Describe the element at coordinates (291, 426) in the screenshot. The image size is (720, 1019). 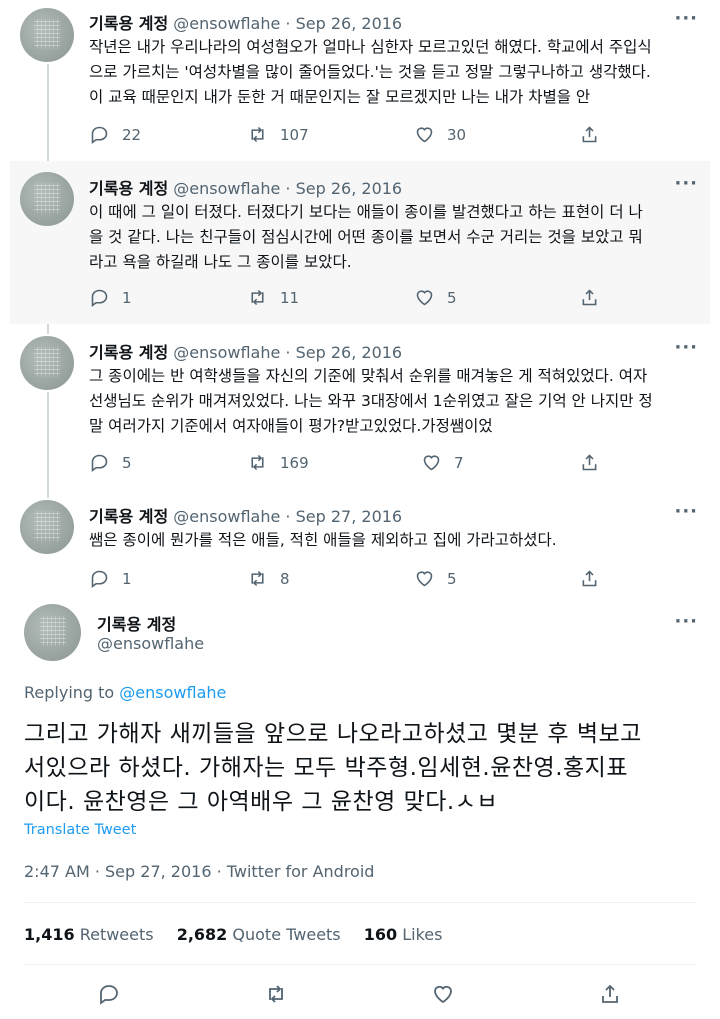
I see `tweet-line: 말 여러가지 기준에서 여자애들이 평가?받고있었다.가정쌤이었` at that location.